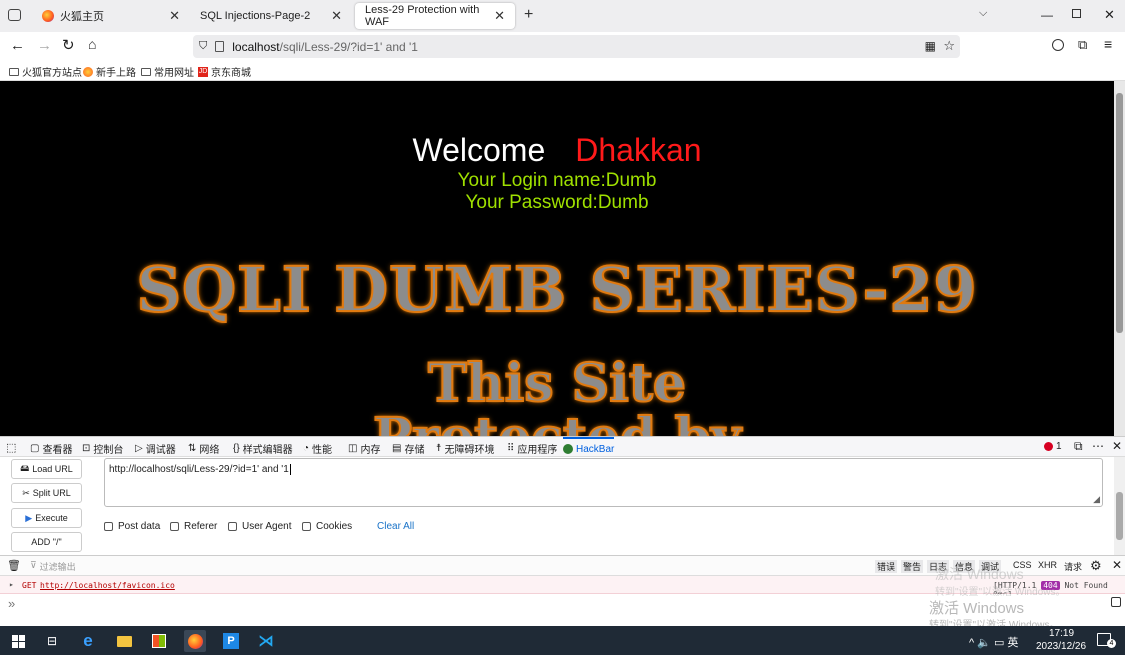  I want to click on bookmark-label: 火狐官方站点, so click(52, 73).